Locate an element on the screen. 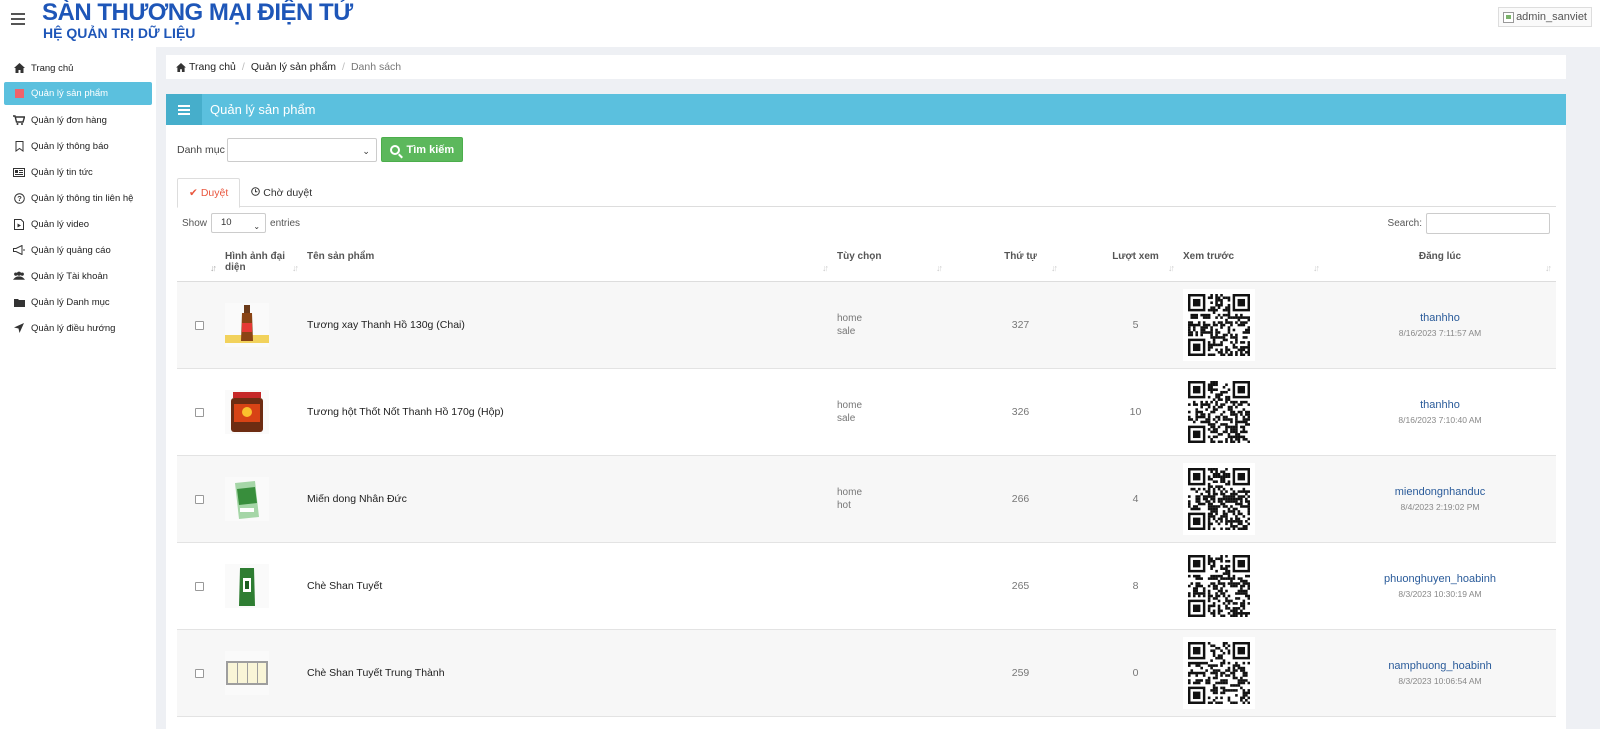 The width and height of the screenshot is (1600, 729). col-order: Thứ tự ↓↑ is located at coordinates (1004, 262).